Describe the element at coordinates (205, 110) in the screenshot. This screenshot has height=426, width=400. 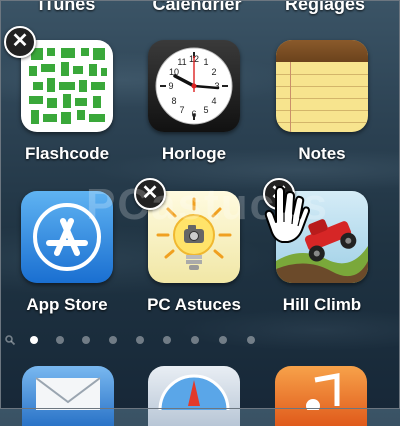
I see `svg-text: 5` at that location.